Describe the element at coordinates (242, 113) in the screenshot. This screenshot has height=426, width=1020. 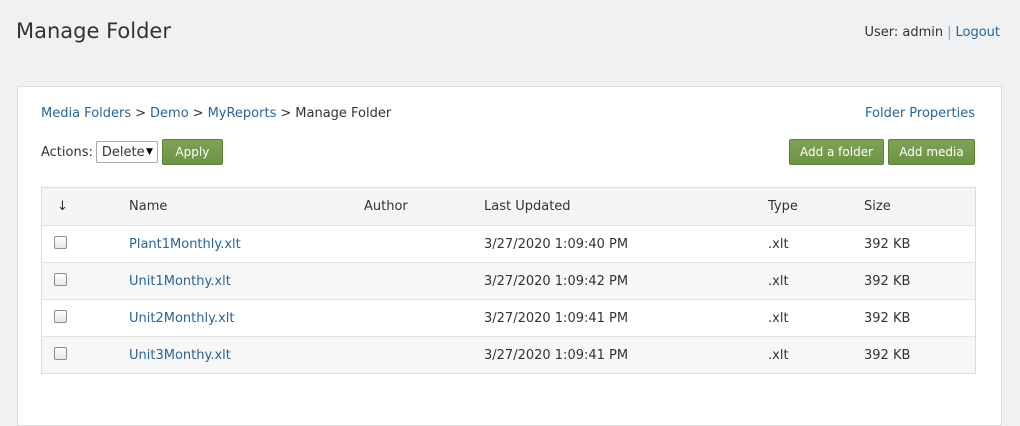
I see `breadcrumb-myreports: MyReports` at that location.